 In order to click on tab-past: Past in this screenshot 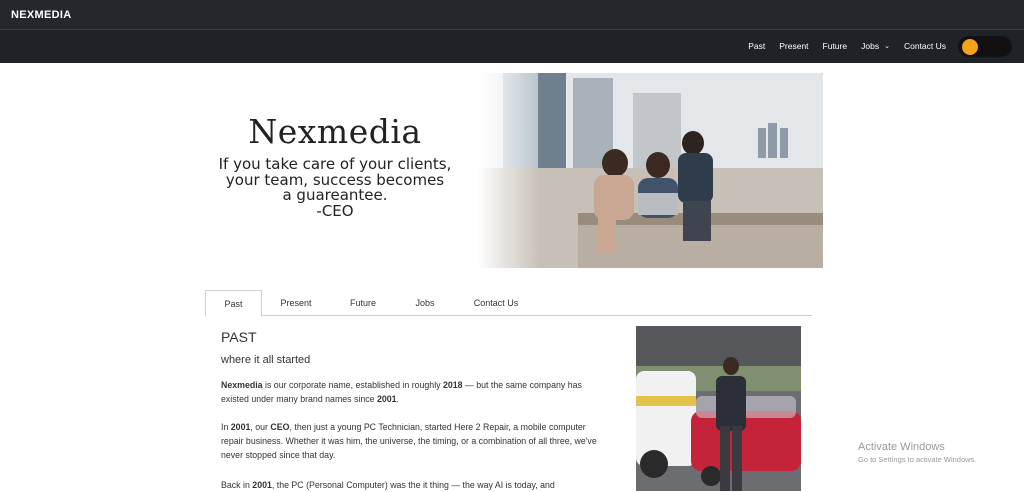, I will do `click(233, 303)`.